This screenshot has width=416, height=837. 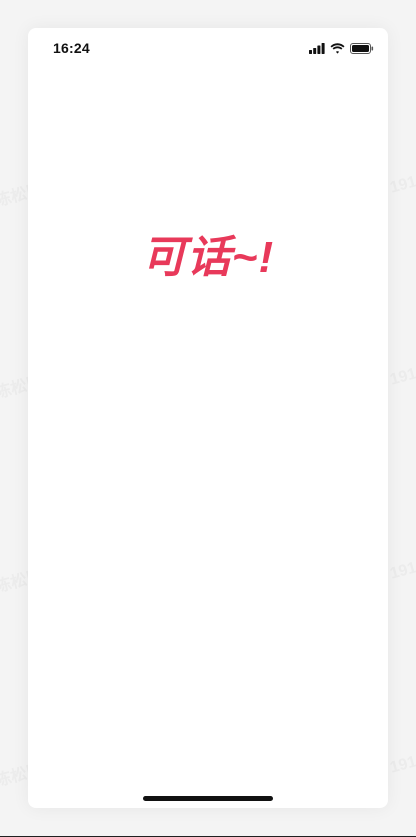 I want to click on status-icons, so click(x=341, y=48).